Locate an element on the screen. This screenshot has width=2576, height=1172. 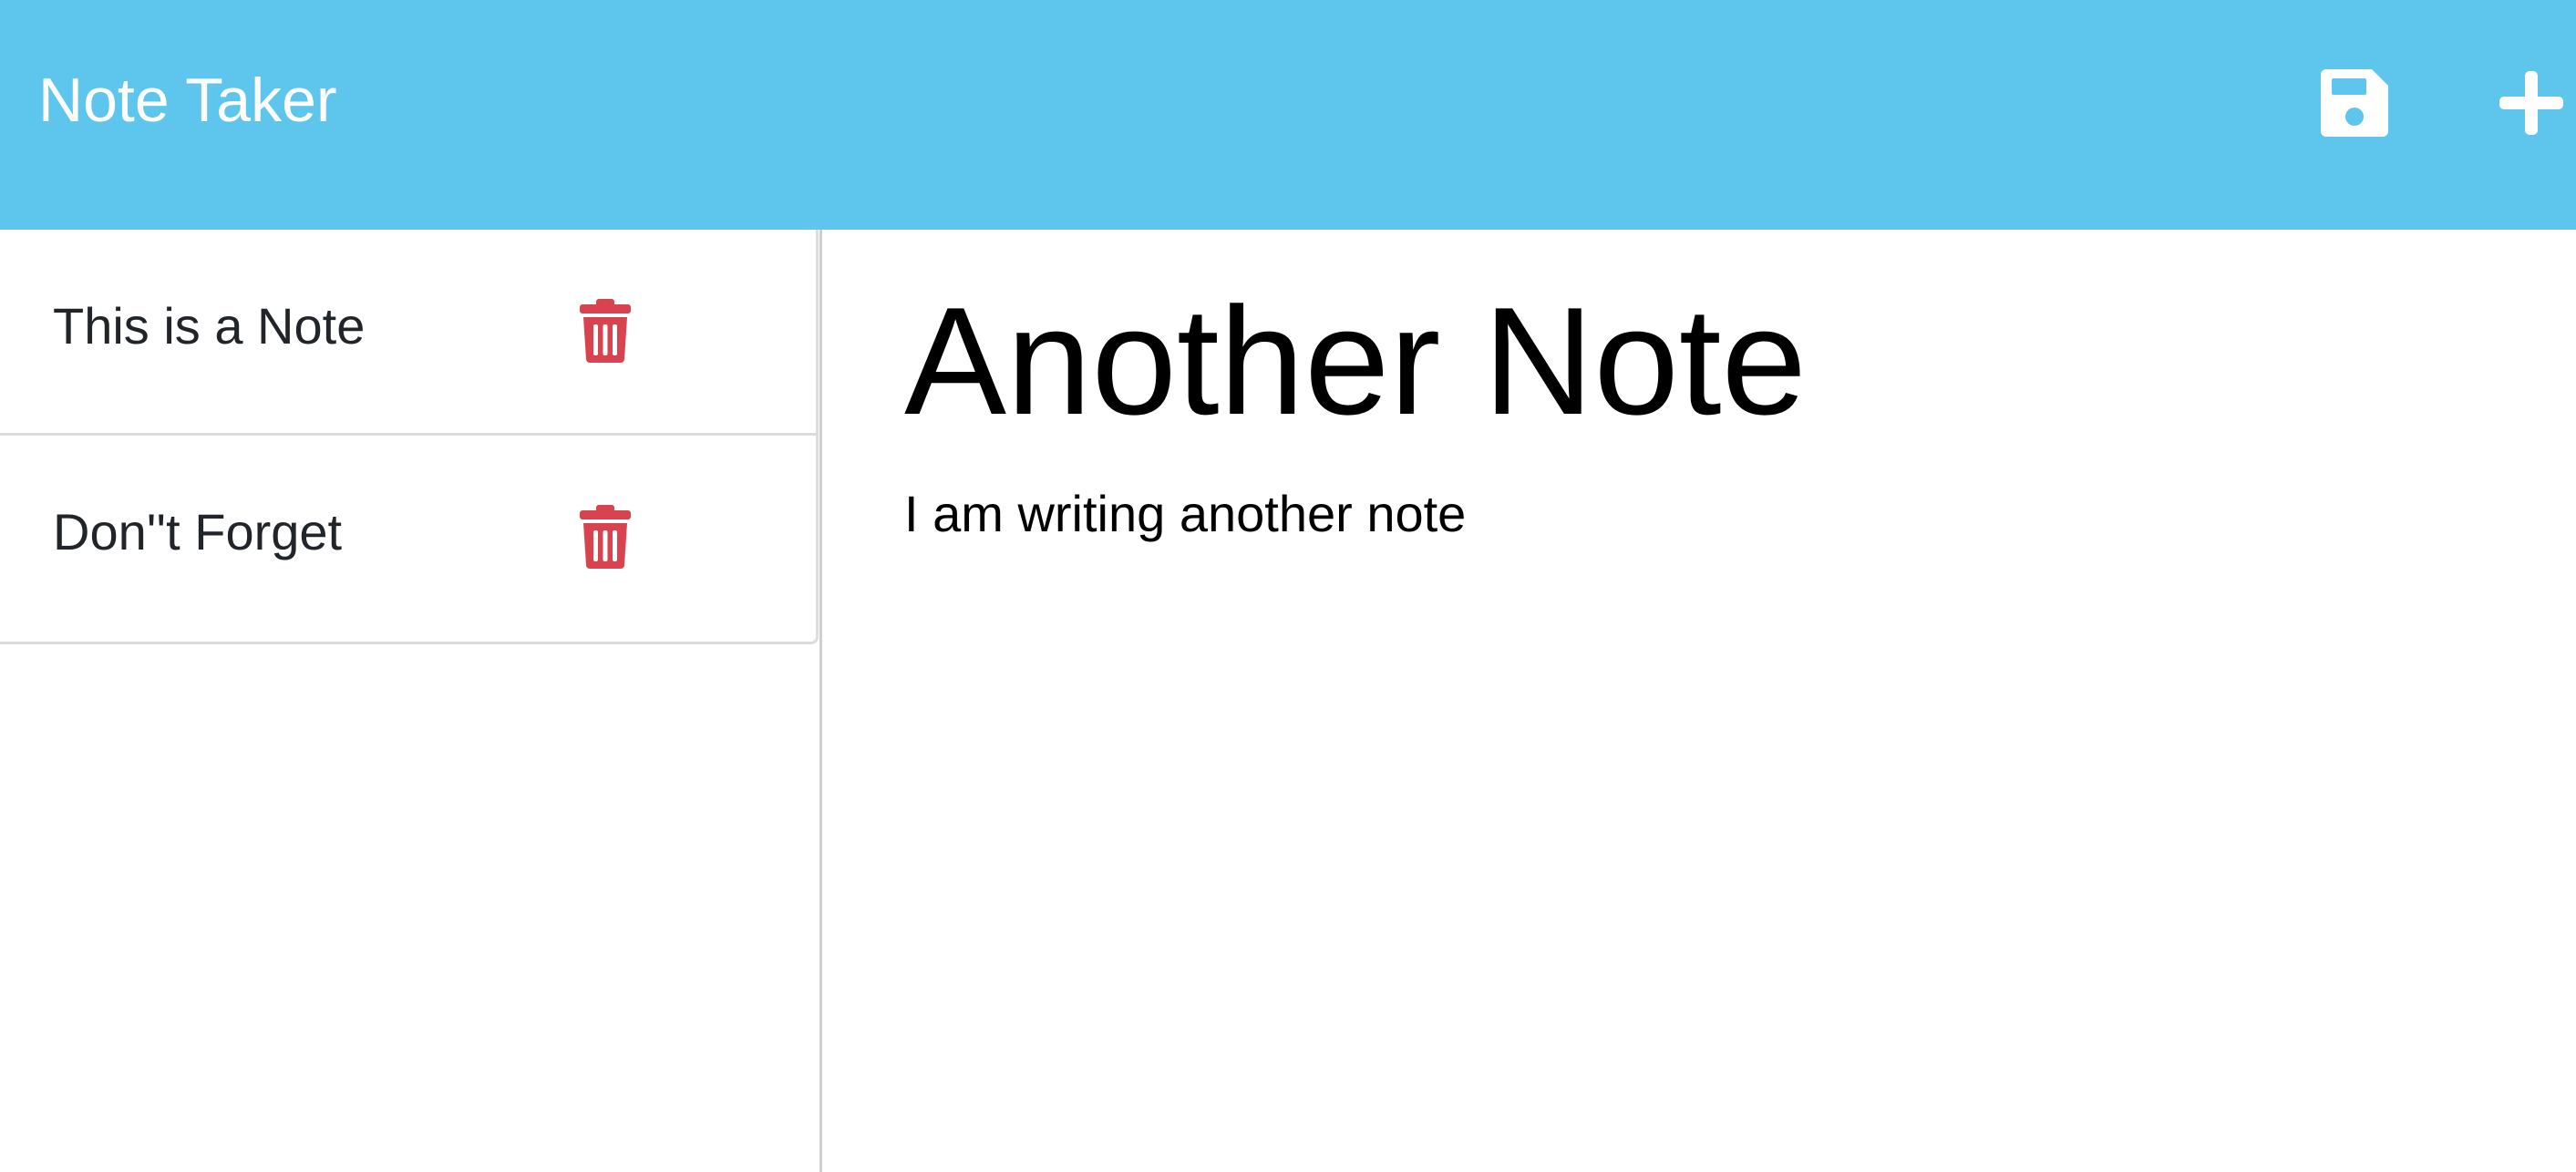
note-list: This is a Note Don''t Forget is located at coordinates (409, 437).